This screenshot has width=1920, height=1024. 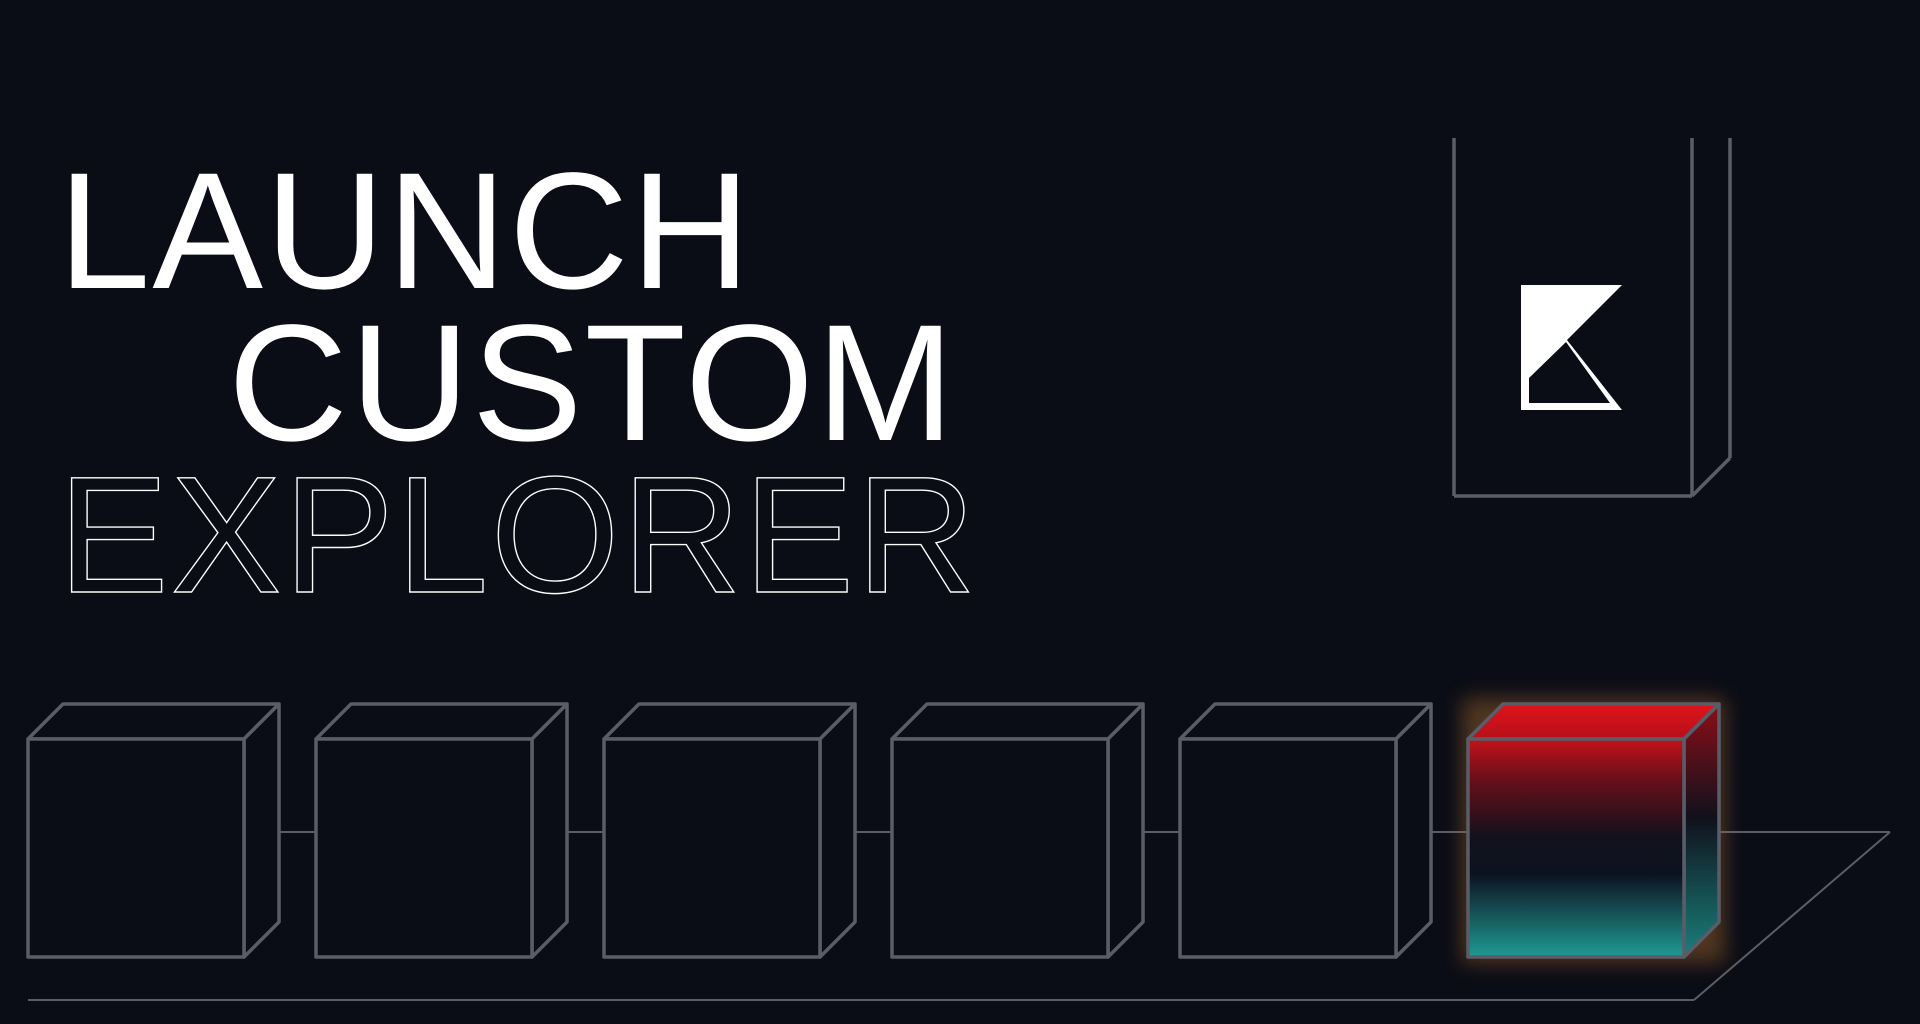 What do you see at coordinates (1571, 347) in the screenshot?
I see `k-logo-icon` at bounding box center [1571, 347].